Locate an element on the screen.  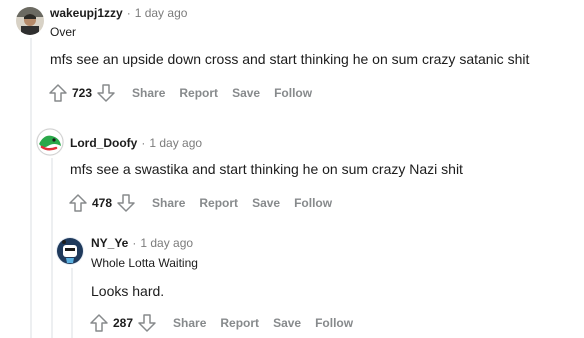
comment-username: Lord_Doofy is located at coordinates (103, 143).